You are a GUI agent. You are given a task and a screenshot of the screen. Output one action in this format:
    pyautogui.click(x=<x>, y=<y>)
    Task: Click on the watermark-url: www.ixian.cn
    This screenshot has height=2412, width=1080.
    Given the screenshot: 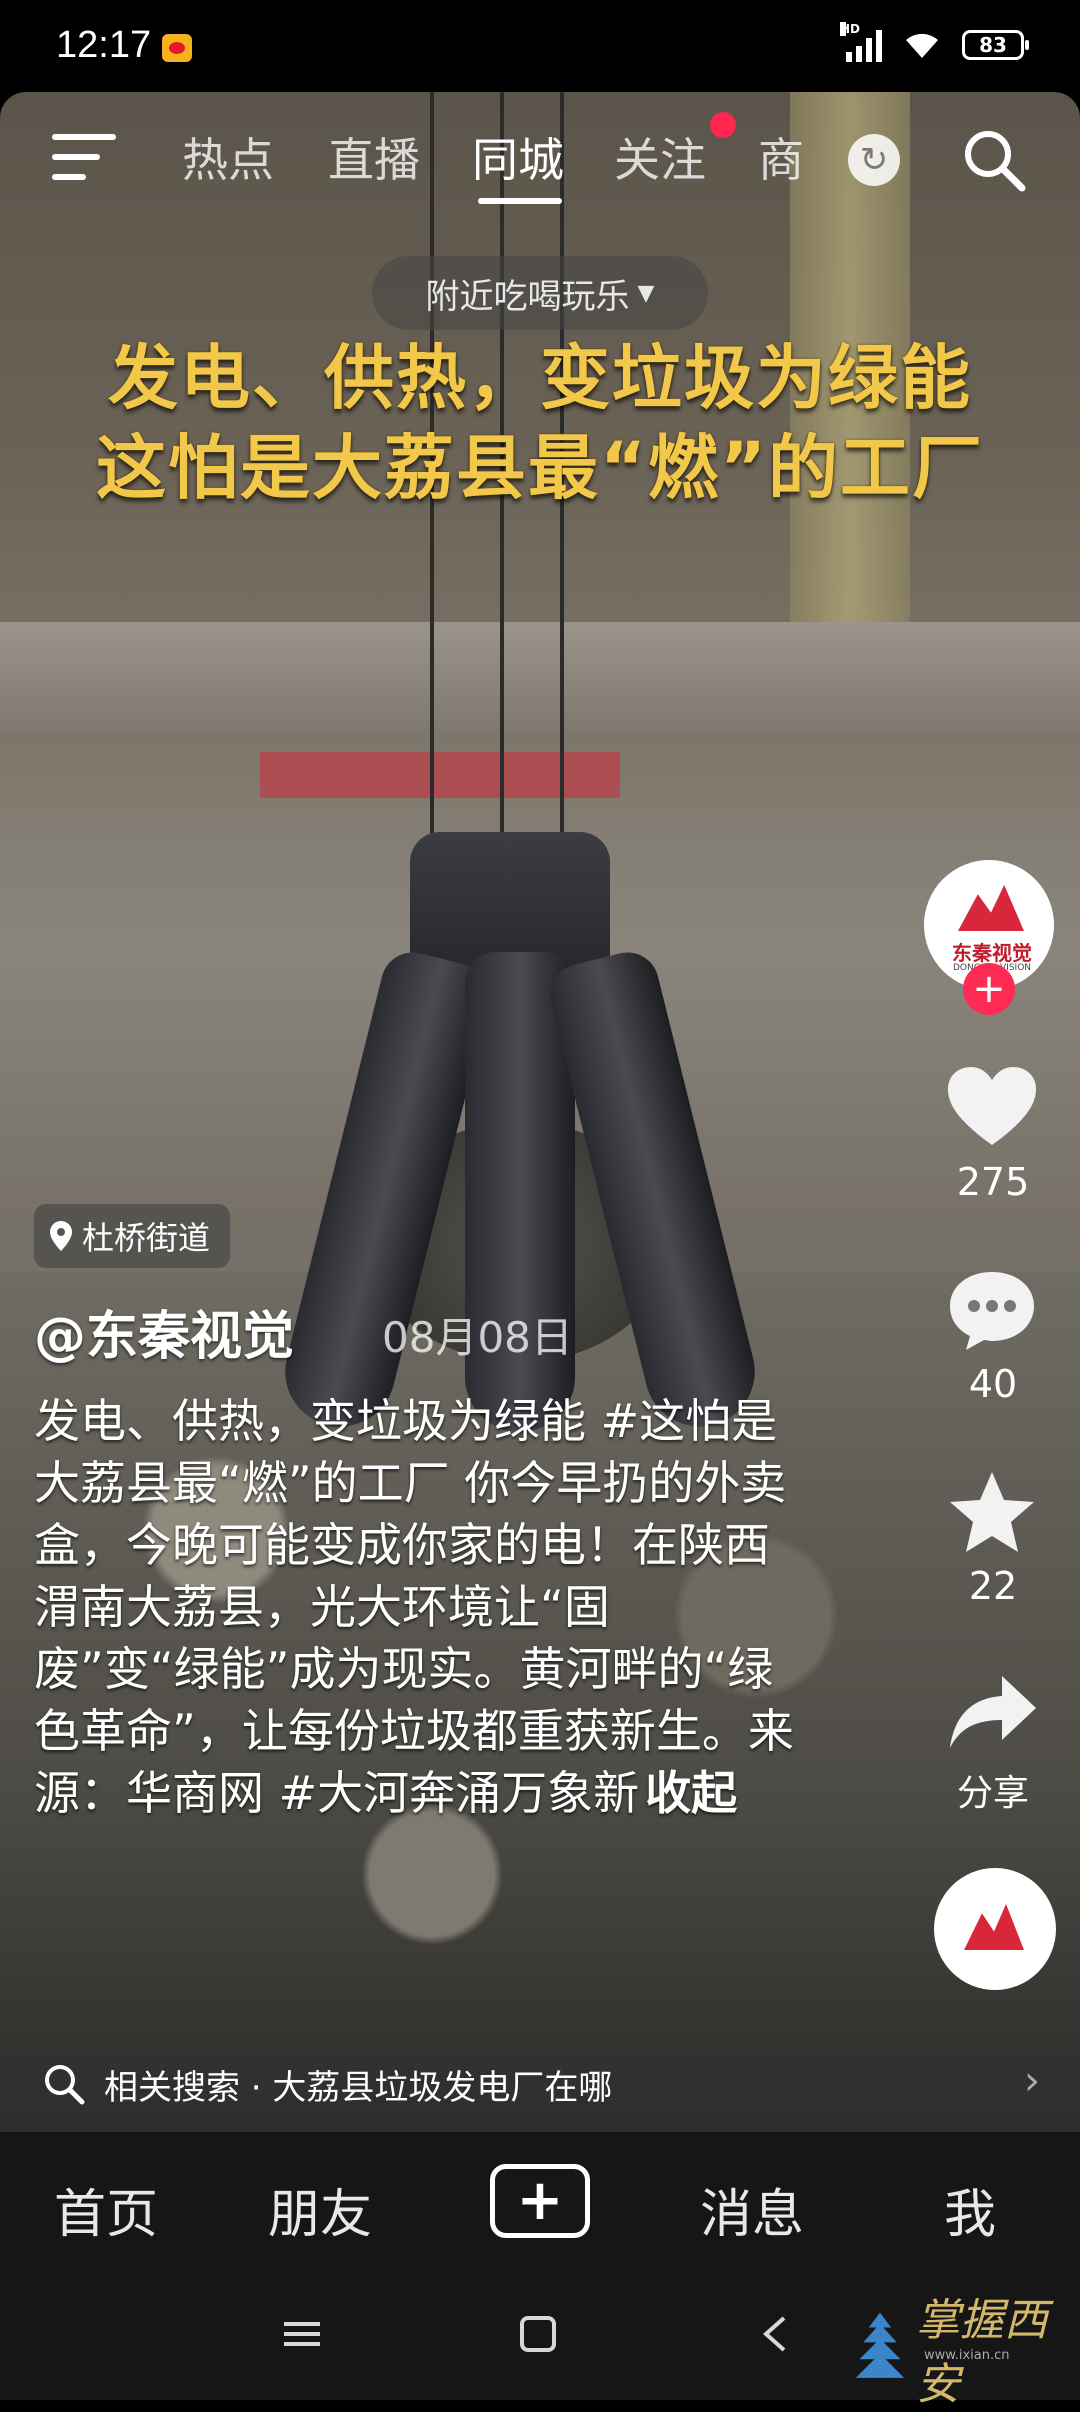 What is the action you would take?
    pyautogui.click(x=967, y=2355)
    